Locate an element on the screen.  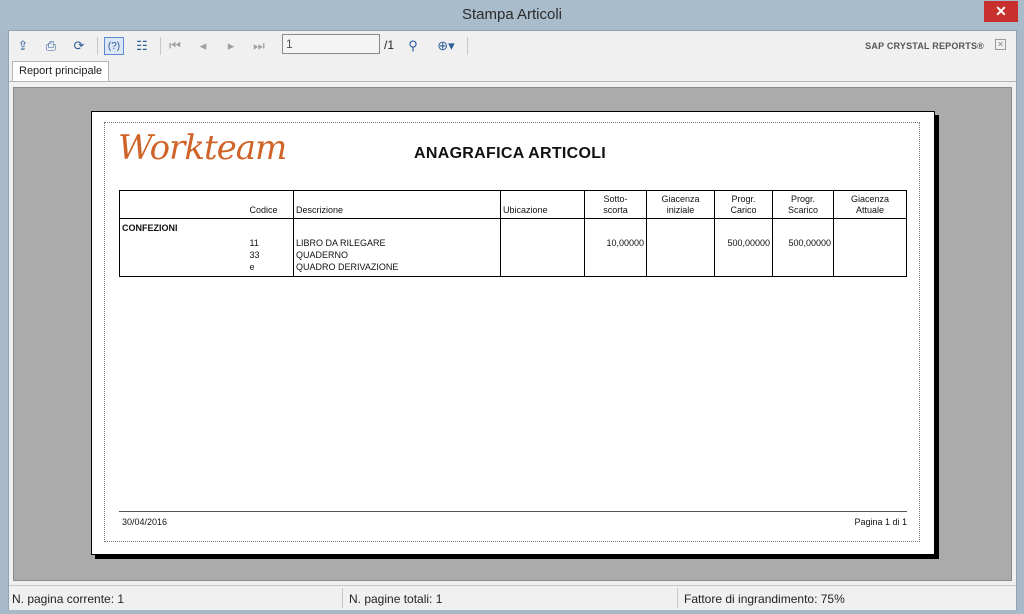
window-title: Stampa Articoli is located at coordinates (512, 14).